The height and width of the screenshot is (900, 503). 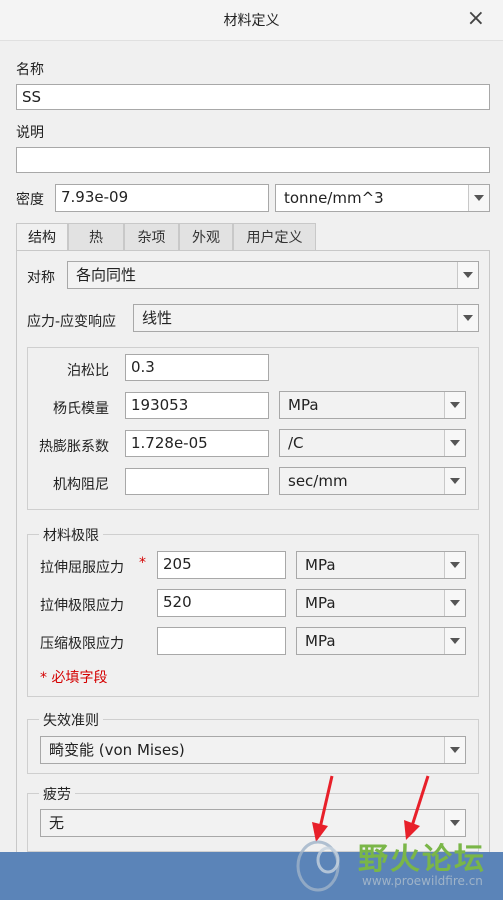 What do you see at coordinates (151, 237) in the screenshot?
I see `tab-misc: 杂项` at bounding box center [151, 237].